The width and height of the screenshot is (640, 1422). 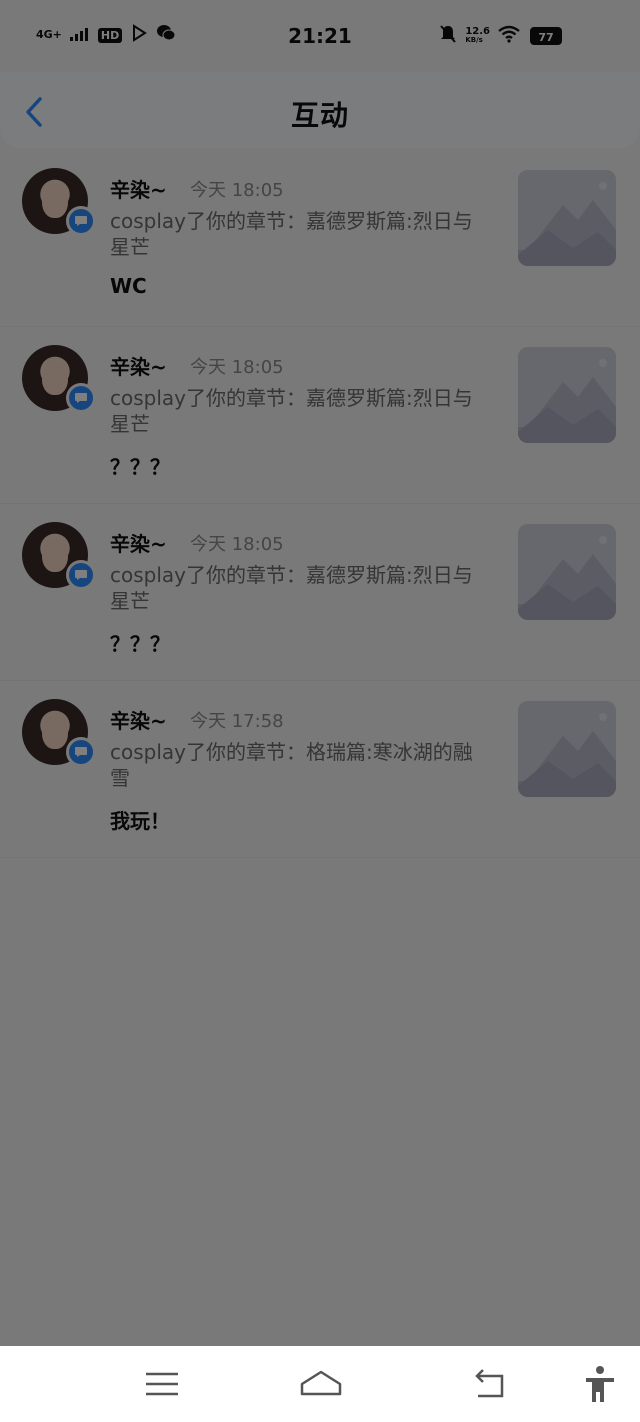 I want to click on list-item: 辛染~ 今天 17:58 cosplay了你的章节：格瑞篇:寒冰湖的融雪 我玩！, so click(x=320, y=769).